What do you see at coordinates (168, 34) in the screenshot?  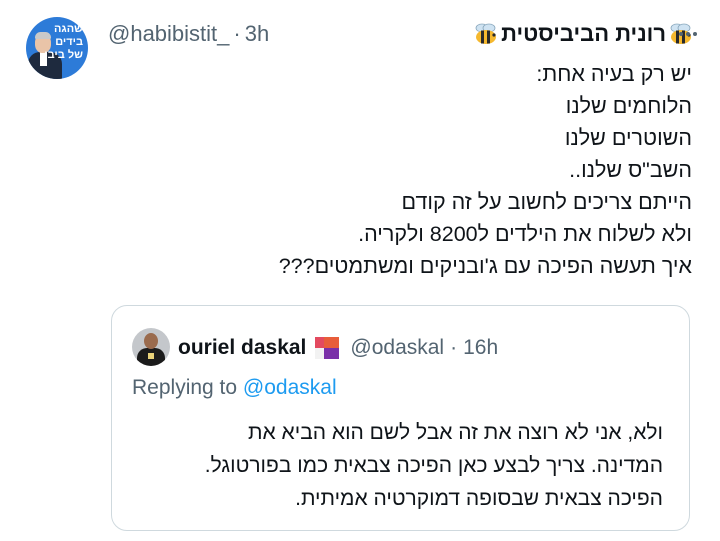 I see `author-handle: @habibistit_` at bounding box center [168, 34].